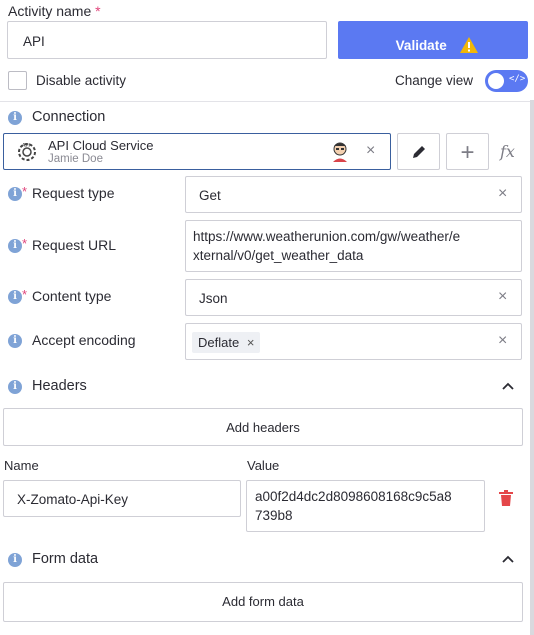 This screenshot has width=534, height=635. What do you see at coordinates (74, 245) in the screenshot?
I see `request-url-label: Request URL` at bounding box center [74, 245].